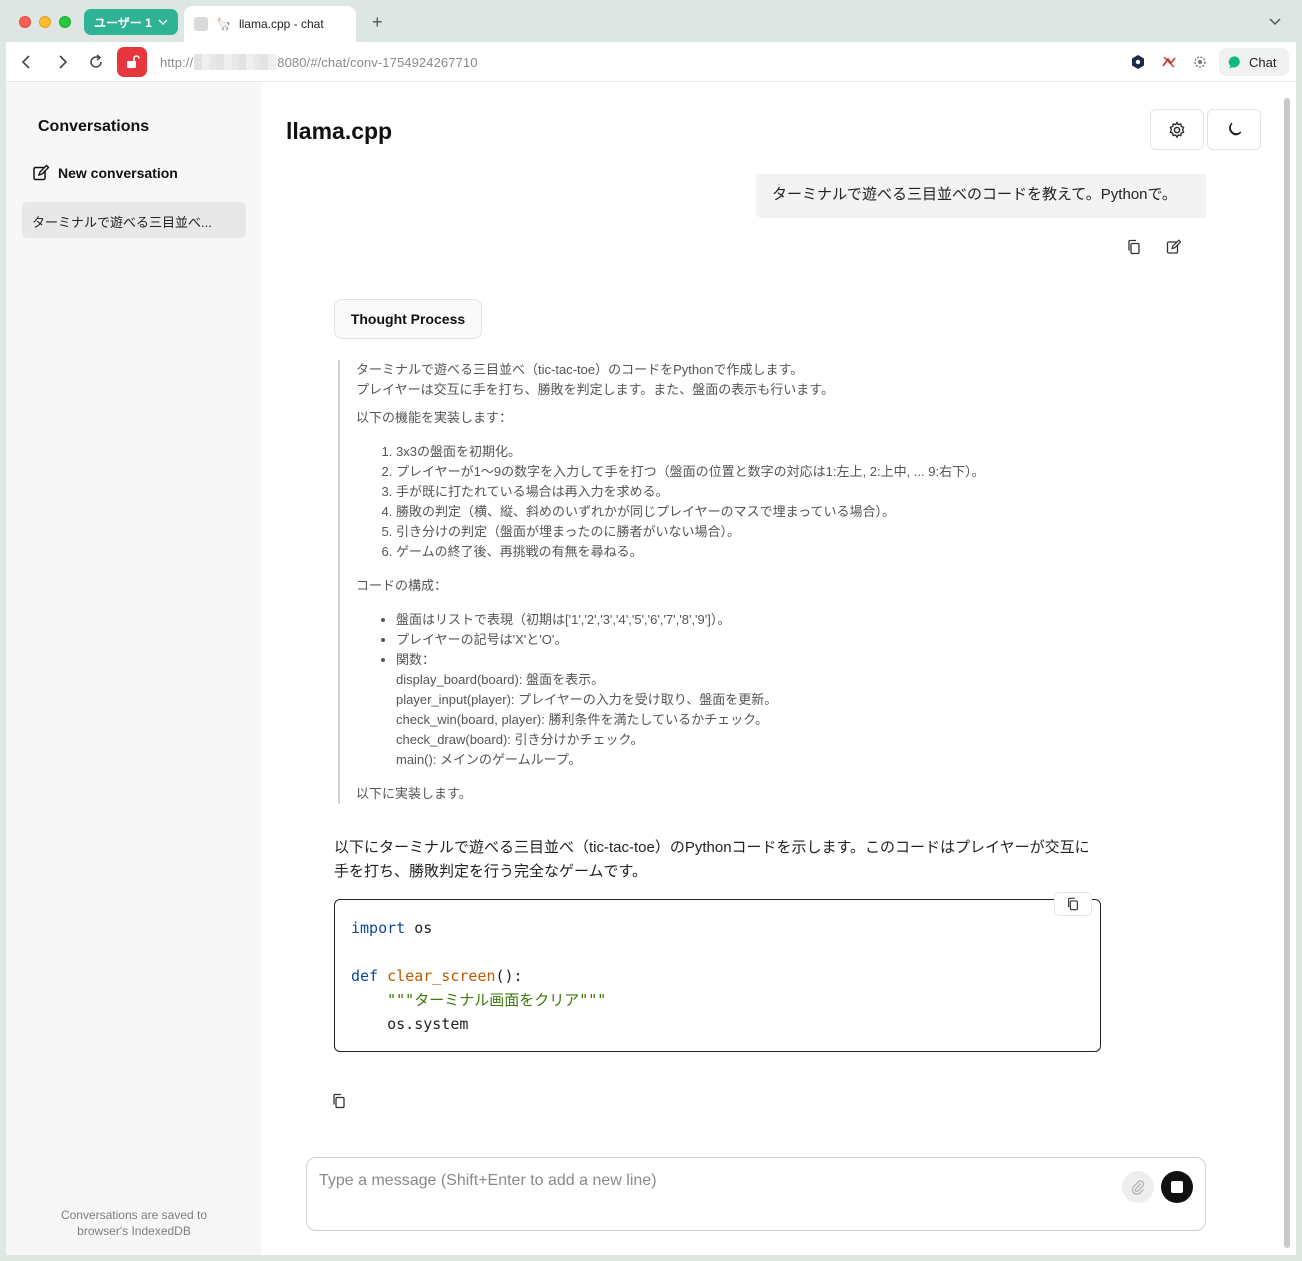  I want to click on unlock-icon, so click(133, 61).